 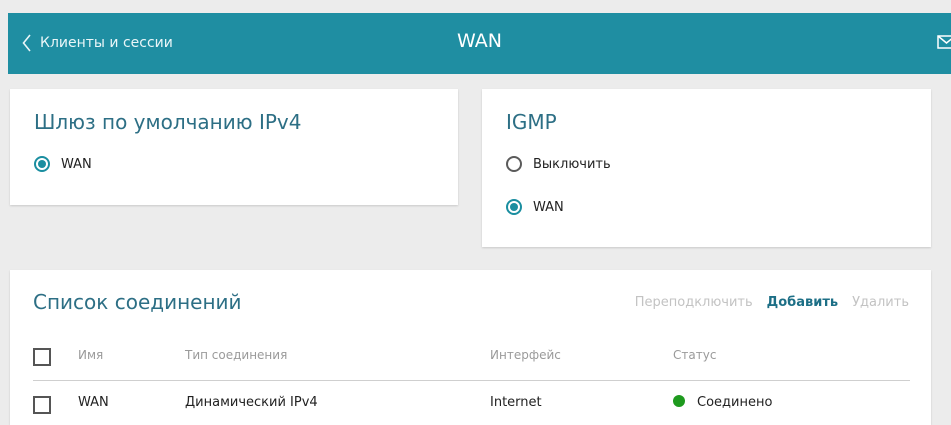 I want to click on row-status: Соединено, so click(x=722, y=402).